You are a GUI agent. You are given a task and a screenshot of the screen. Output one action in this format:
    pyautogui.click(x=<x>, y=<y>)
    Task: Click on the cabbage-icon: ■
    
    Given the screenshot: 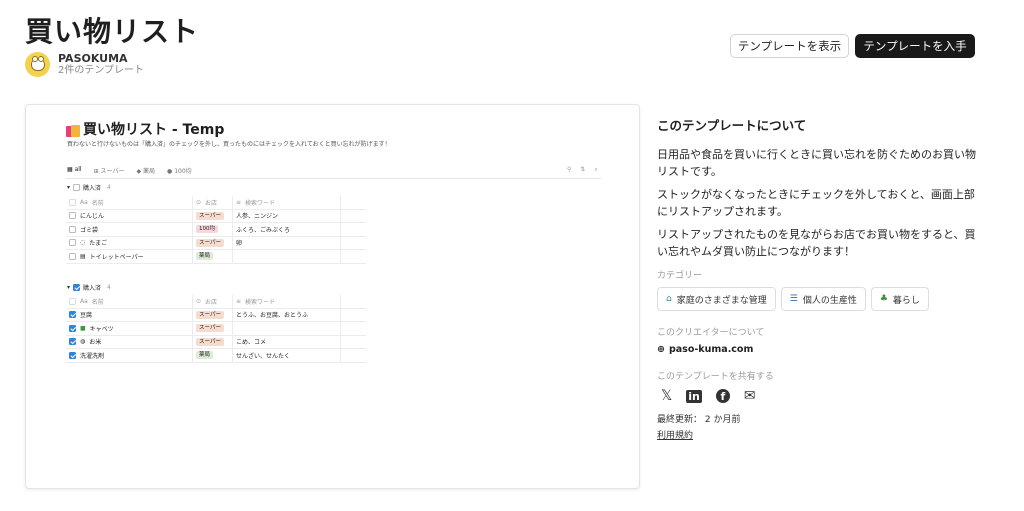 What is the action you would take?
    pyautogui.click(x=83, y=328)
    